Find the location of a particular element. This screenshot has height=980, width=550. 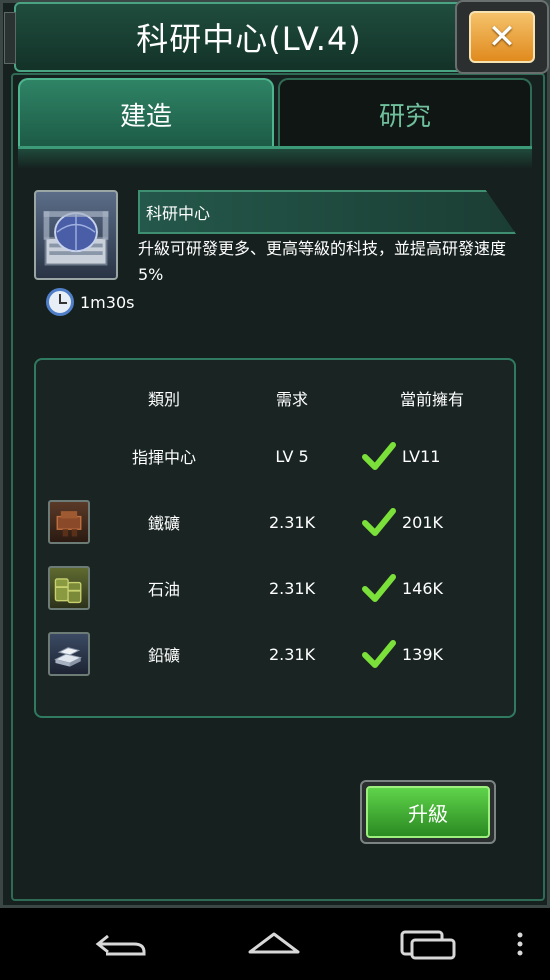

column-header-category: 類別 is located at coordinates (163, 399).